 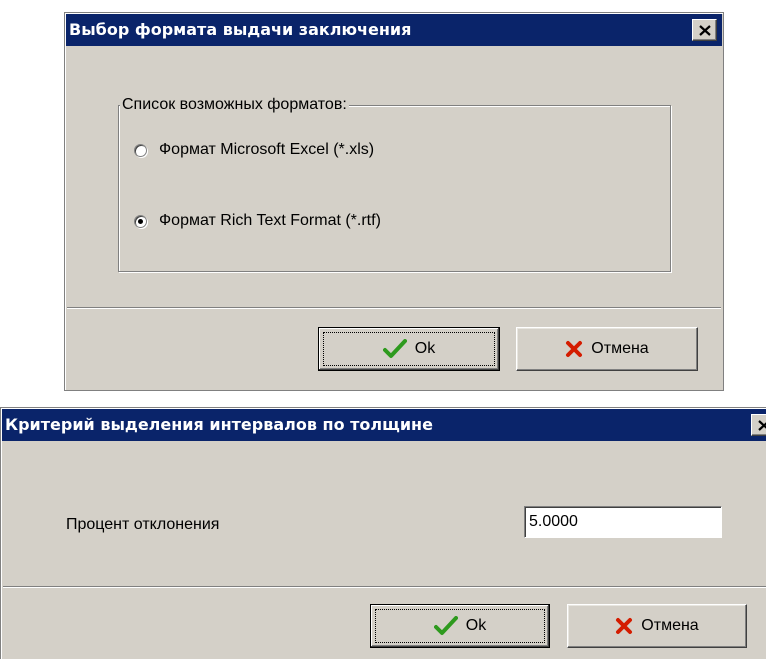 What do you see at coordinates (140, 150) in the screenshot?
I see `format-xls-radio` at bounding box center [140, 150].